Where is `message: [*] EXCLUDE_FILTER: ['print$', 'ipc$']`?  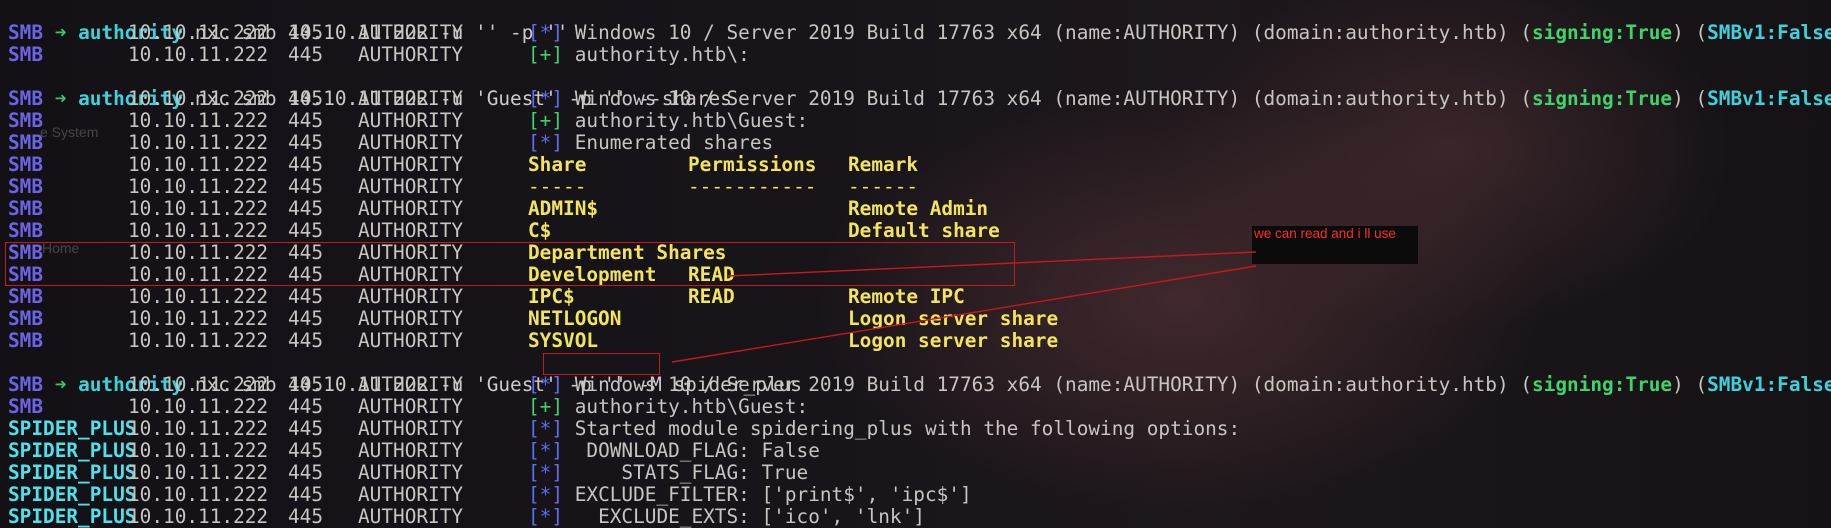 message: [*] EXCLUDE_FILTER: ['print$', 'ipc$'] is located at coordinates (750, 495).